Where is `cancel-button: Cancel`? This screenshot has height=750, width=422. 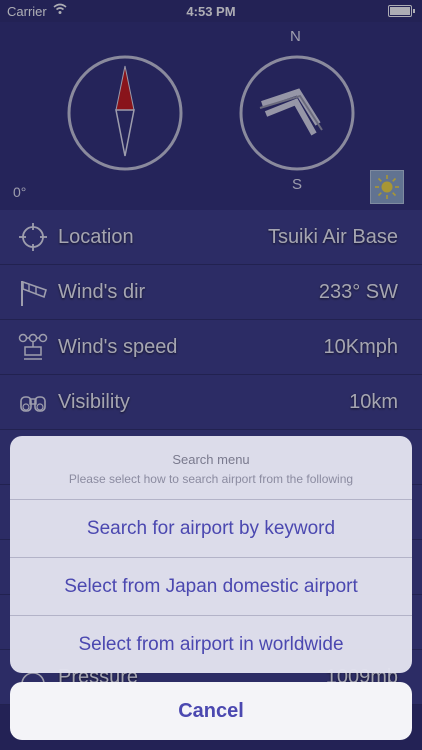 cancel-button: Cancel is located at coordinates (211, 711).